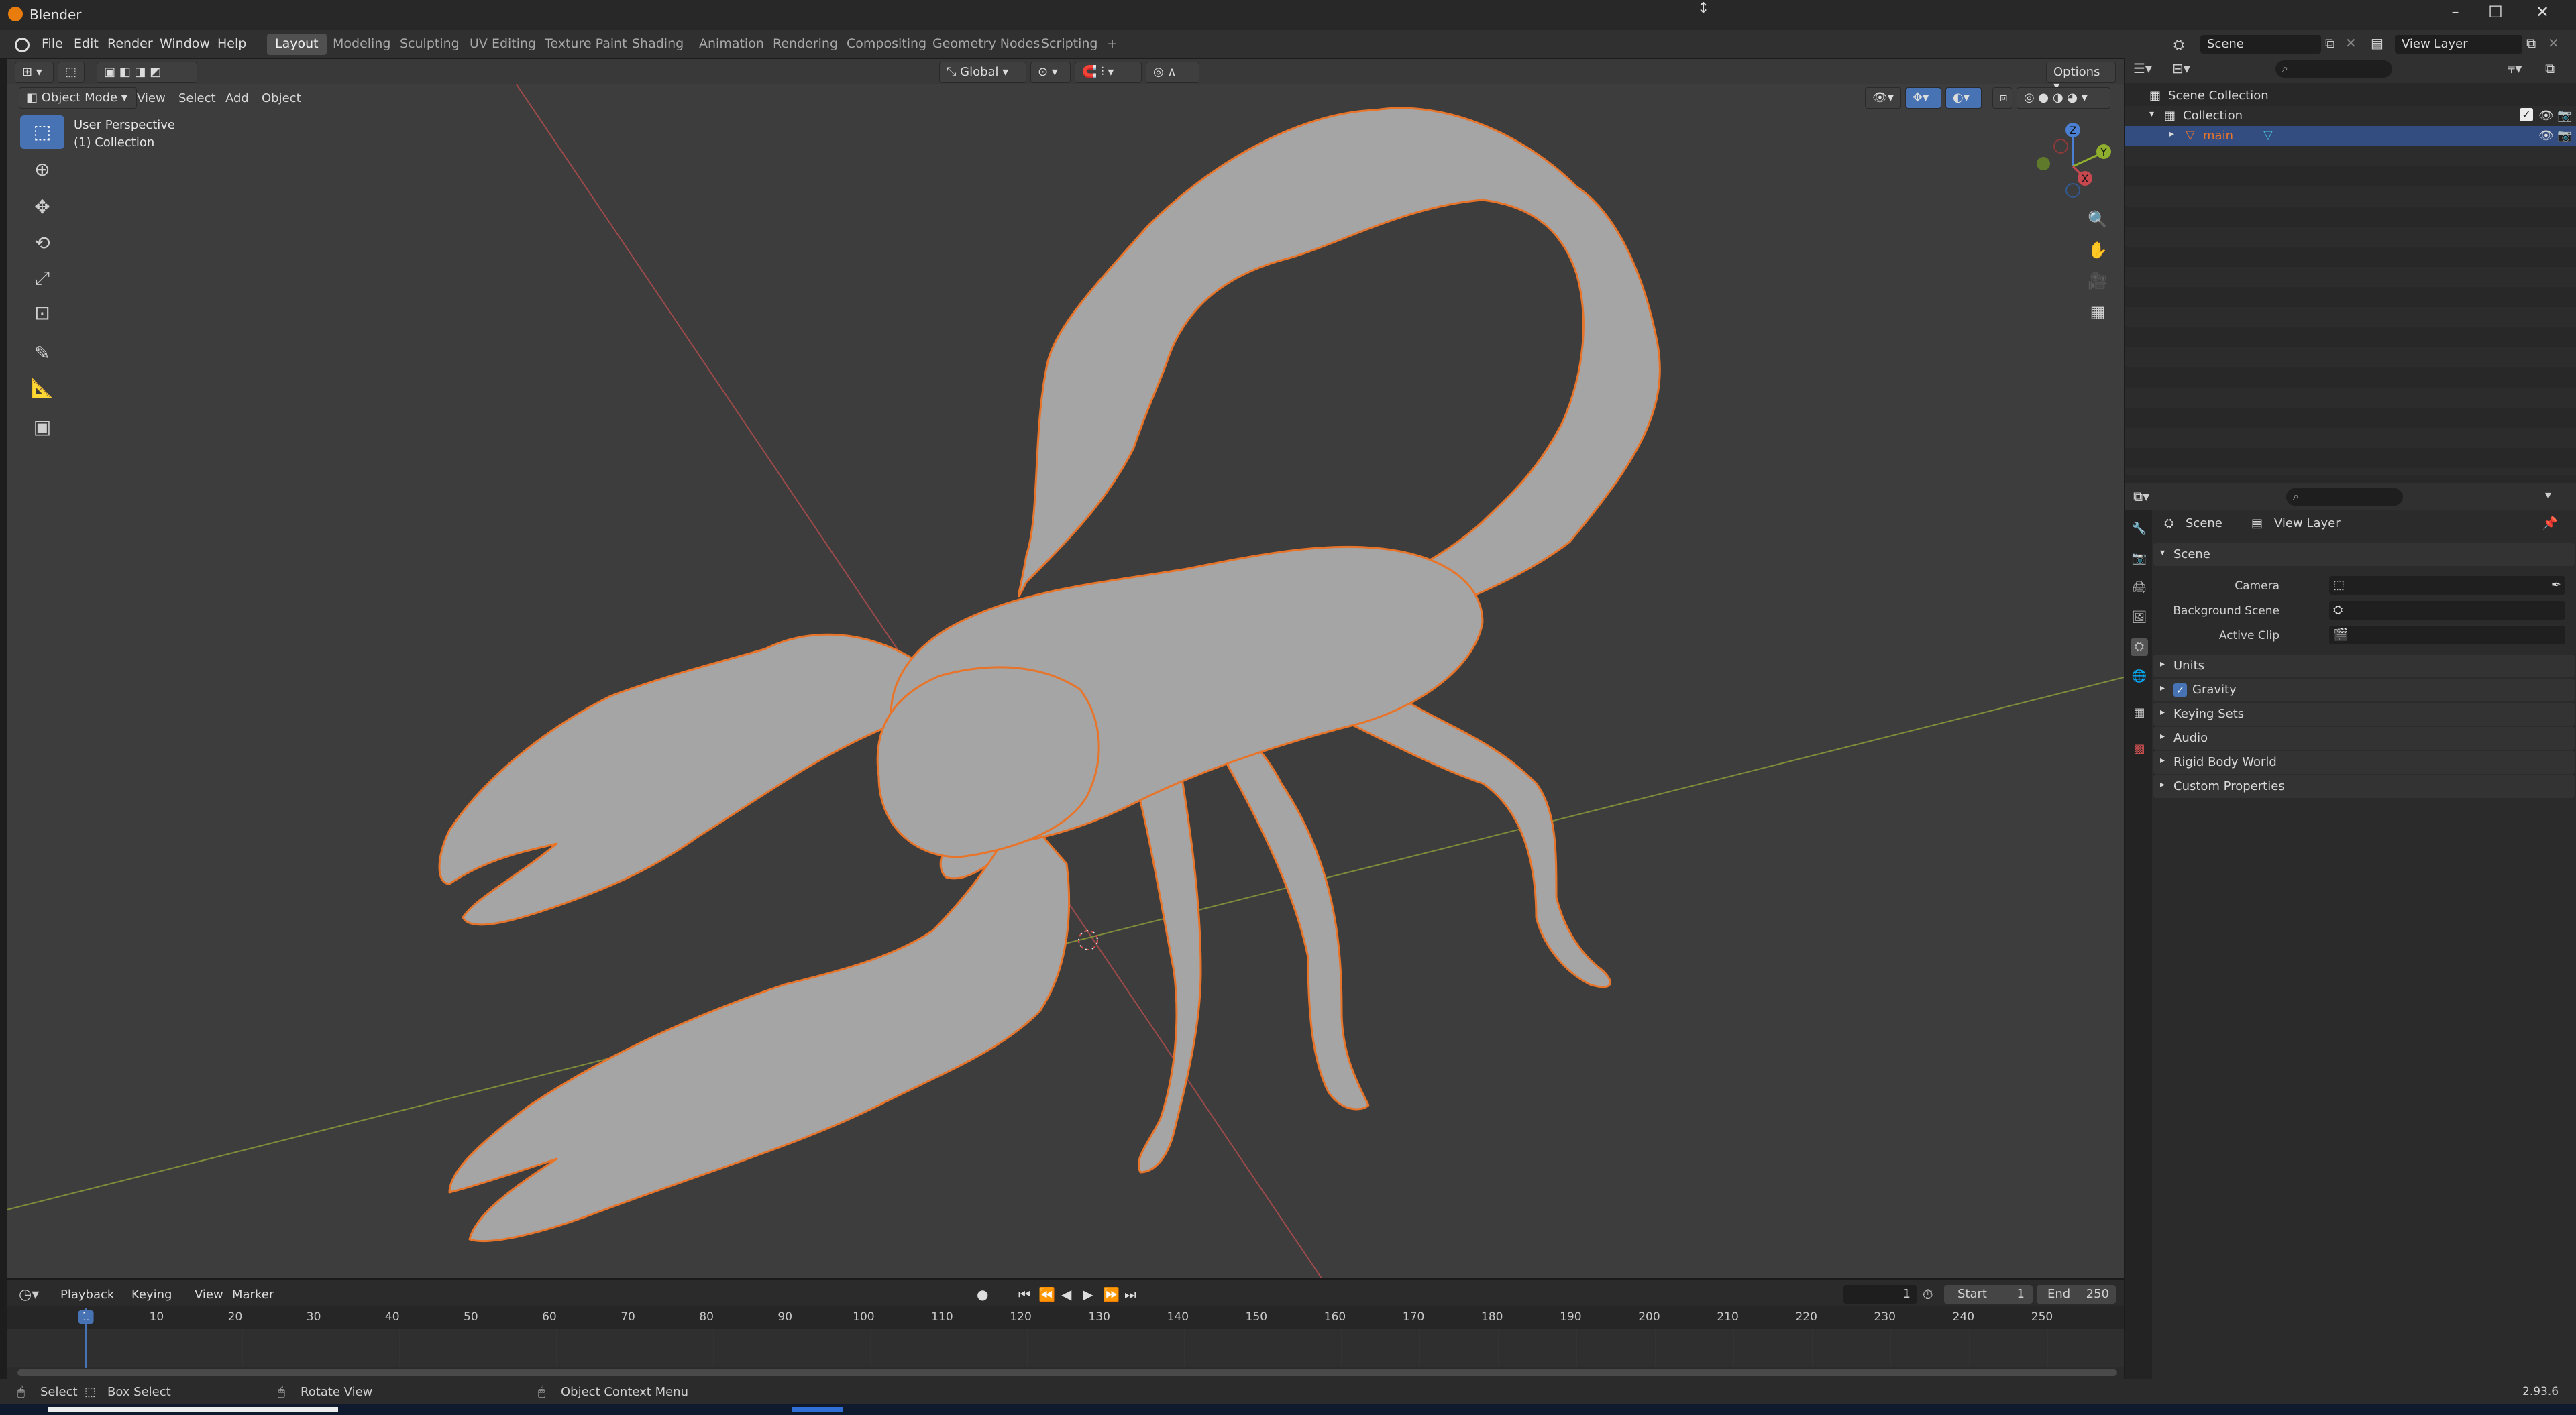 The height and width of the screenshot is (1415, 2576). I want to click on next-keyframe-icon: ⏩, so click(1111, 1294).